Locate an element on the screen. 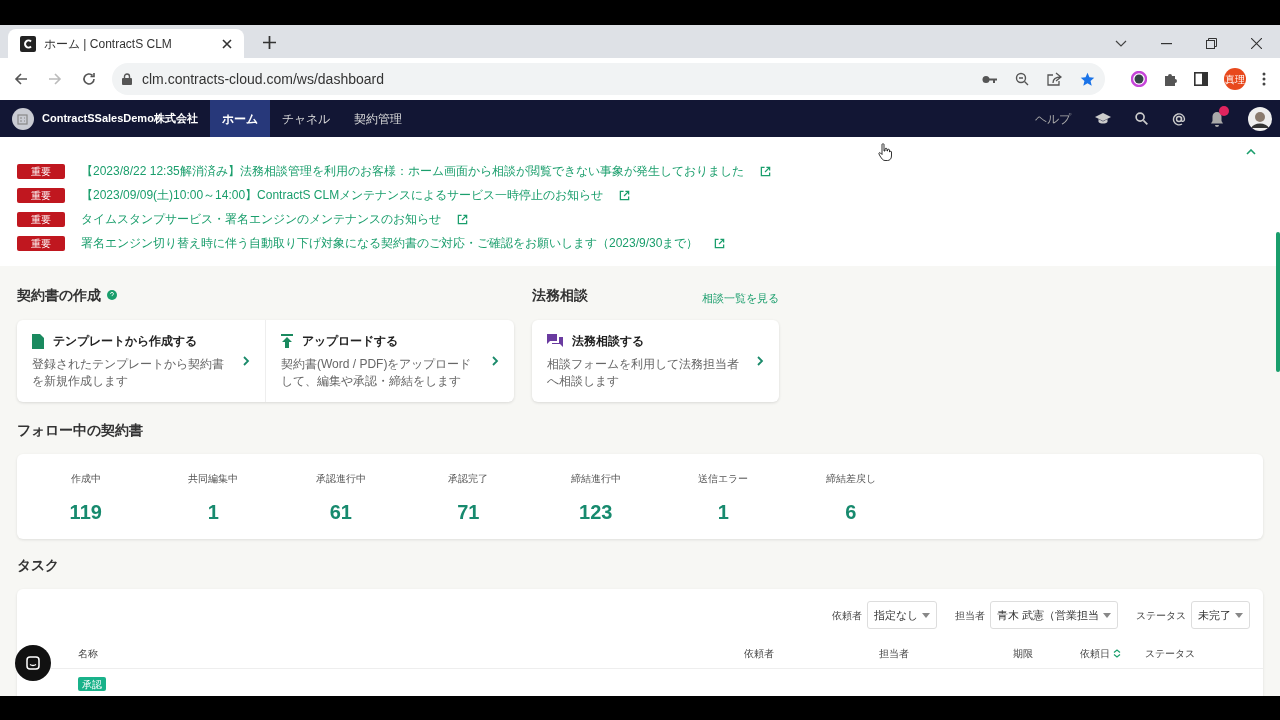 The image size is (1280, 720). card-title: アップロードする is located at coordinates (350, 341).